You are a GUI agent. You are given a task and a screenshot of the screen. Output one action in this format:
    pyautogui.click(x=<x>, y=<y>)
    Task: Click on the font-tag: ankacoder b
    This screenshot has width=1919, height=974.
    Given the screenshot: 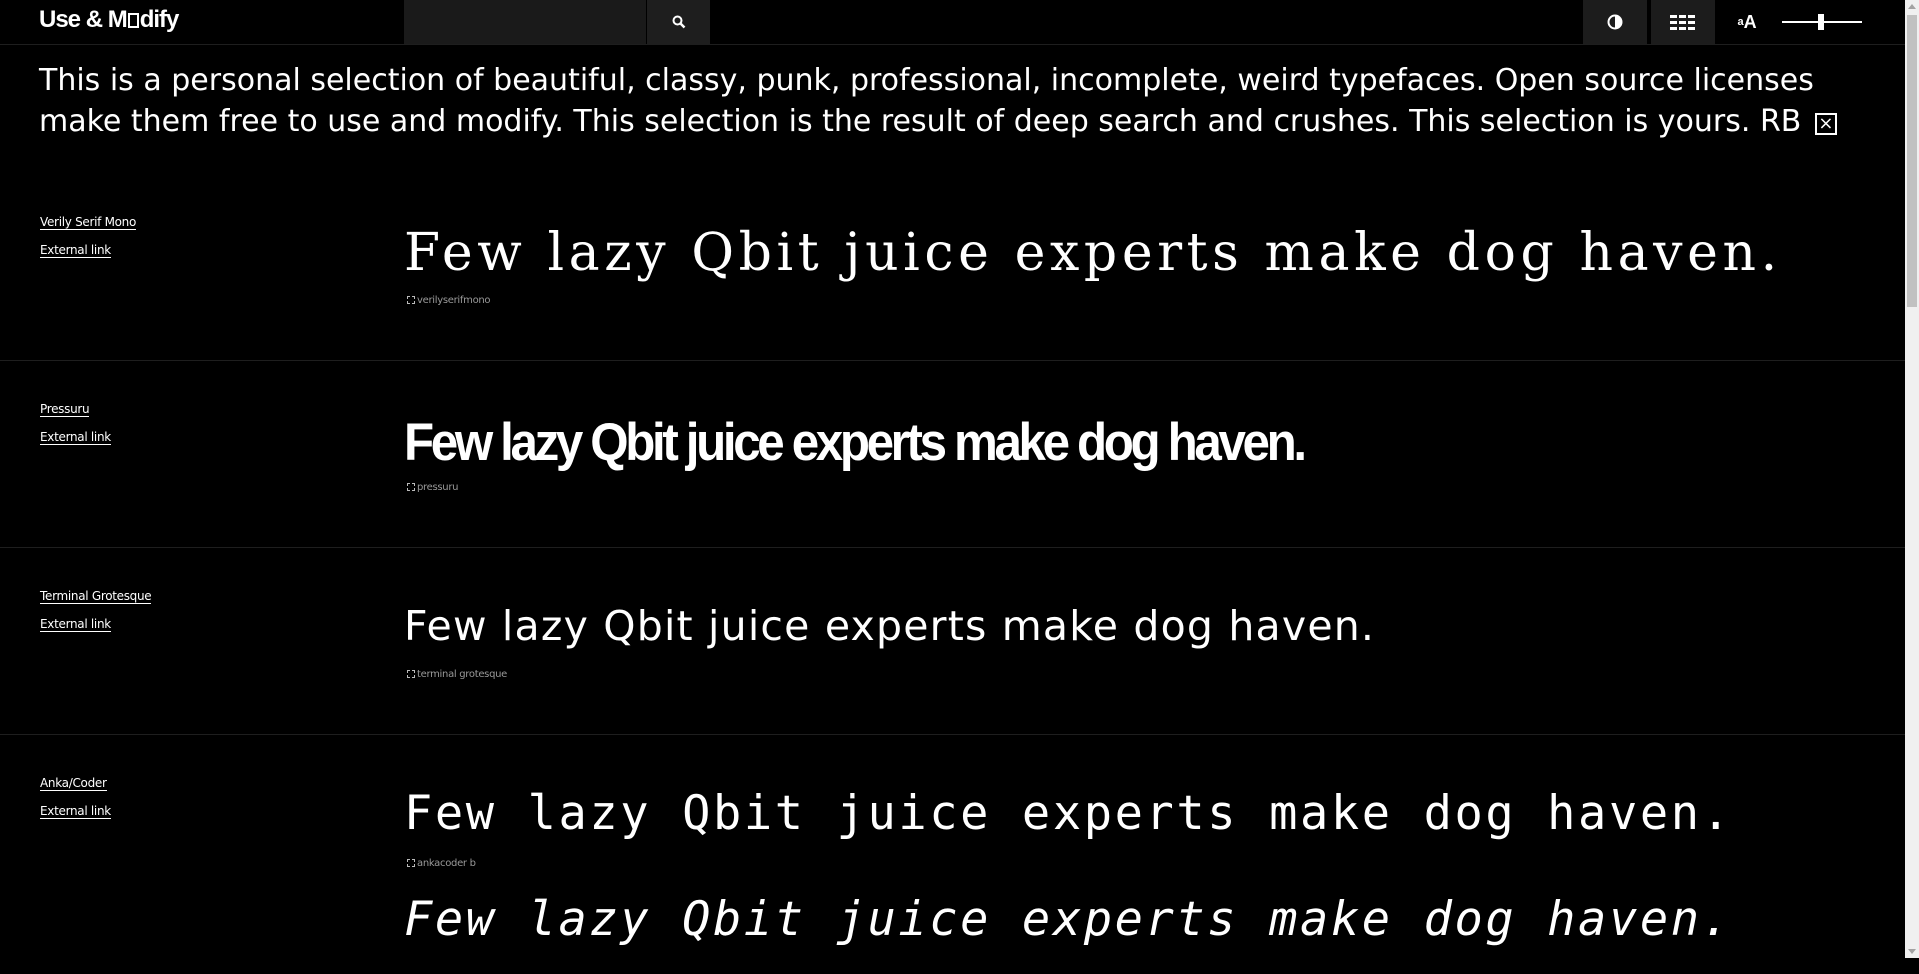 What is the action you would take?
    pyautogui.click(x=441, y=863)
    